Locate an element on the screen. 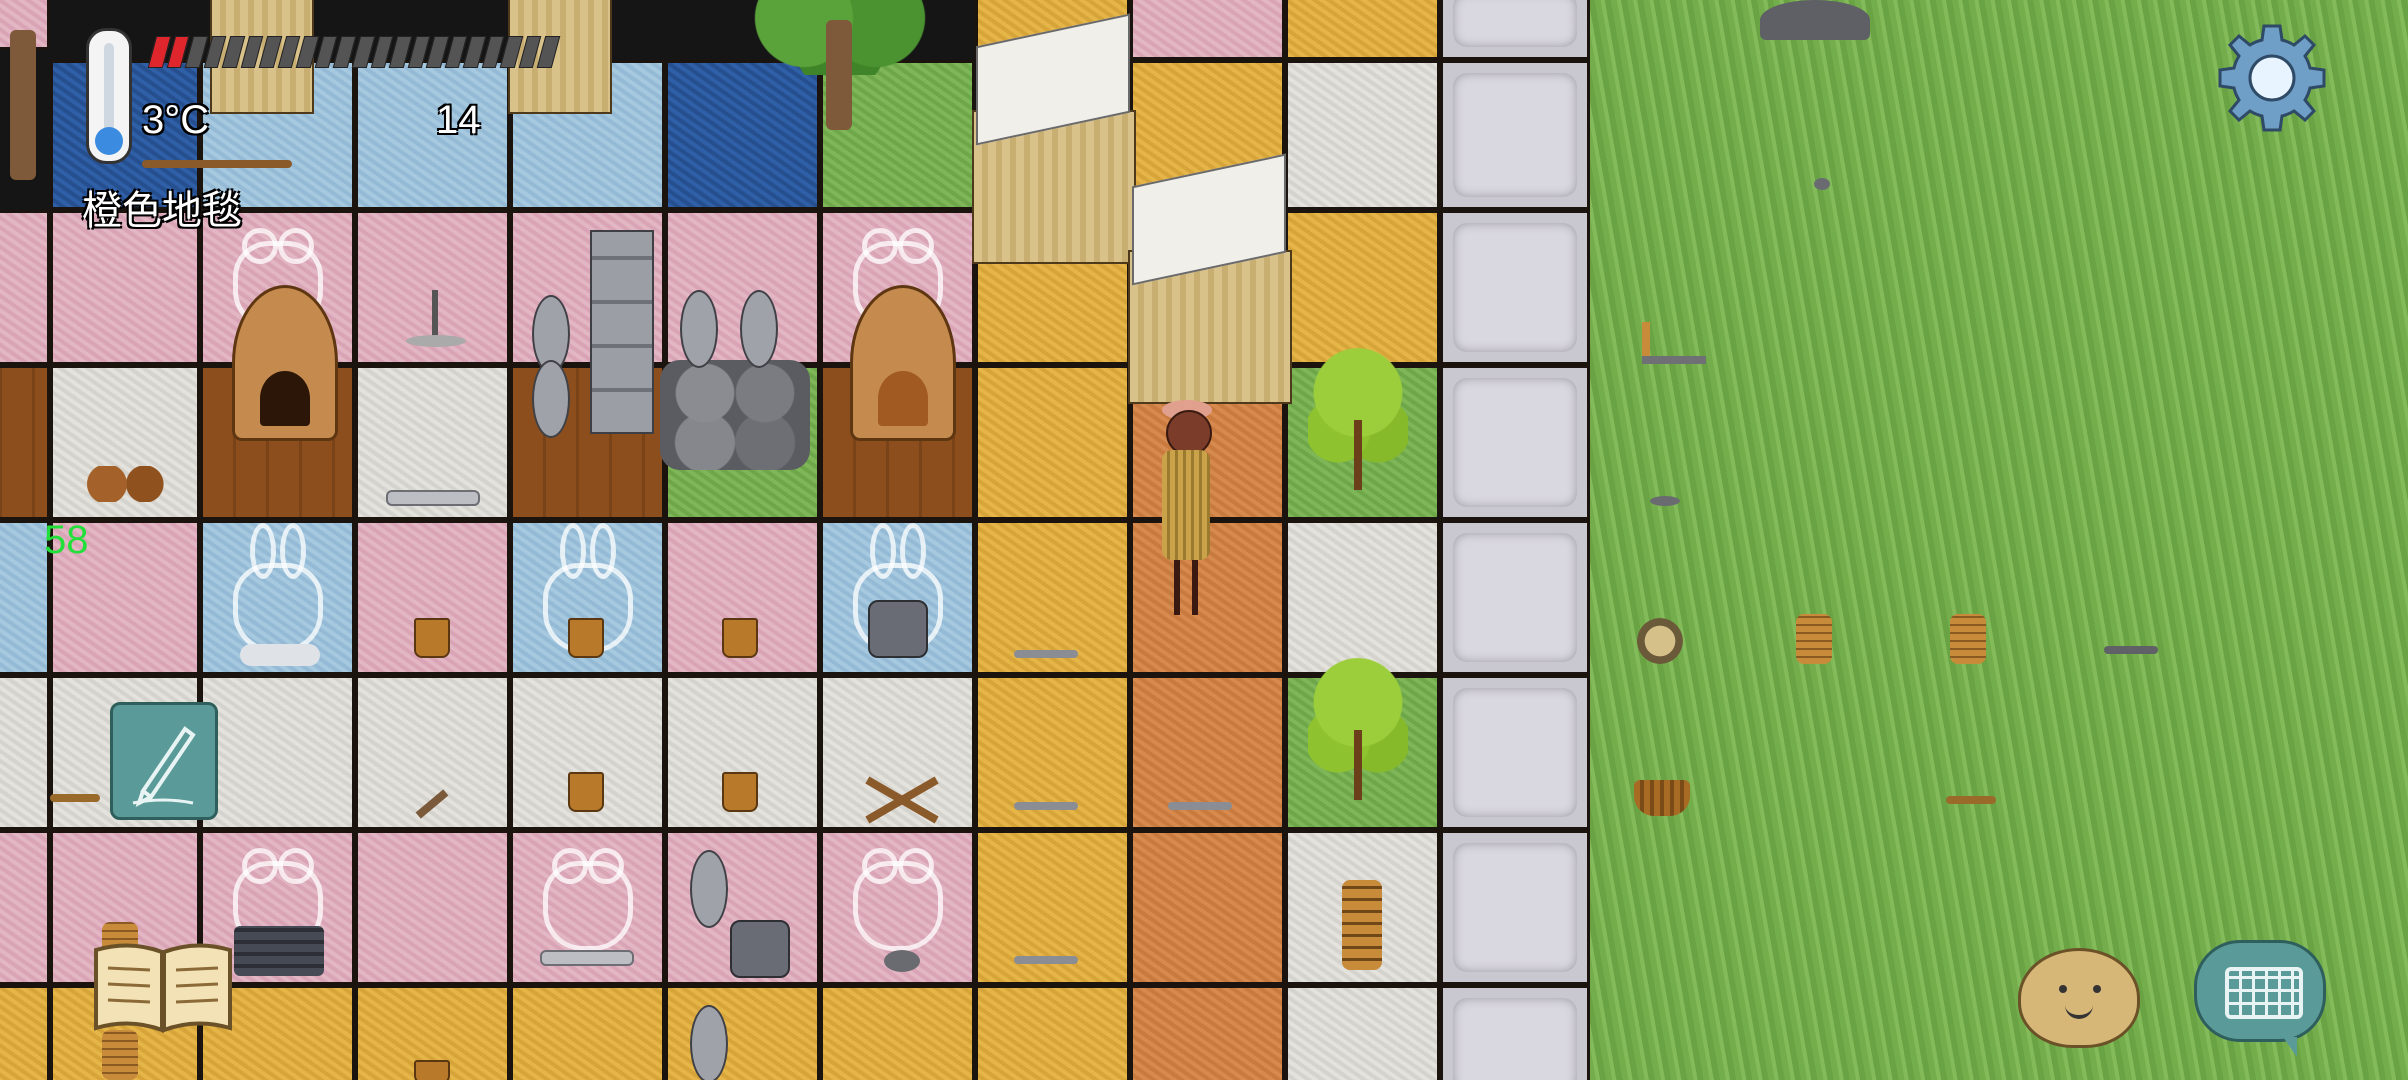  settings-button is located at coordinates (2272, 78).